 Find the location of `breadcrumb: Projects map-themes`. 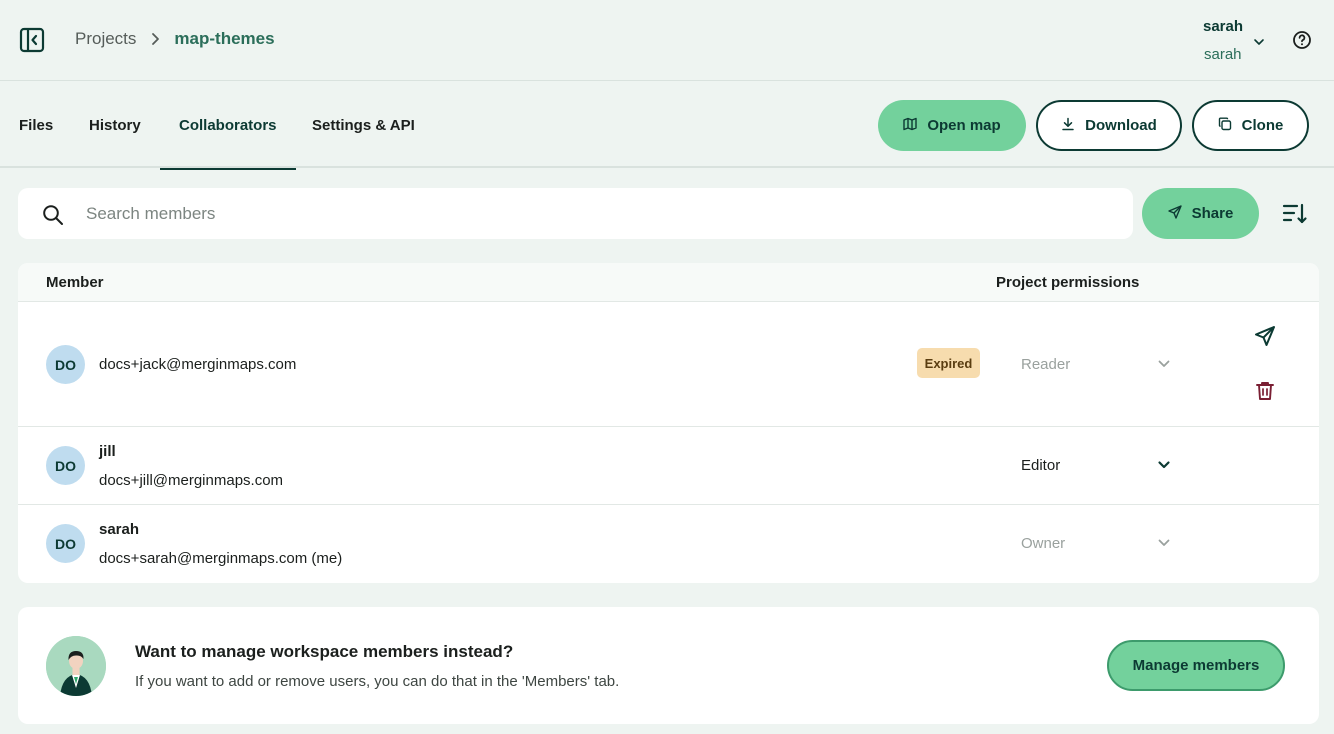

breadcrumb: Projects map-themes is located at coordinates (175, 39).